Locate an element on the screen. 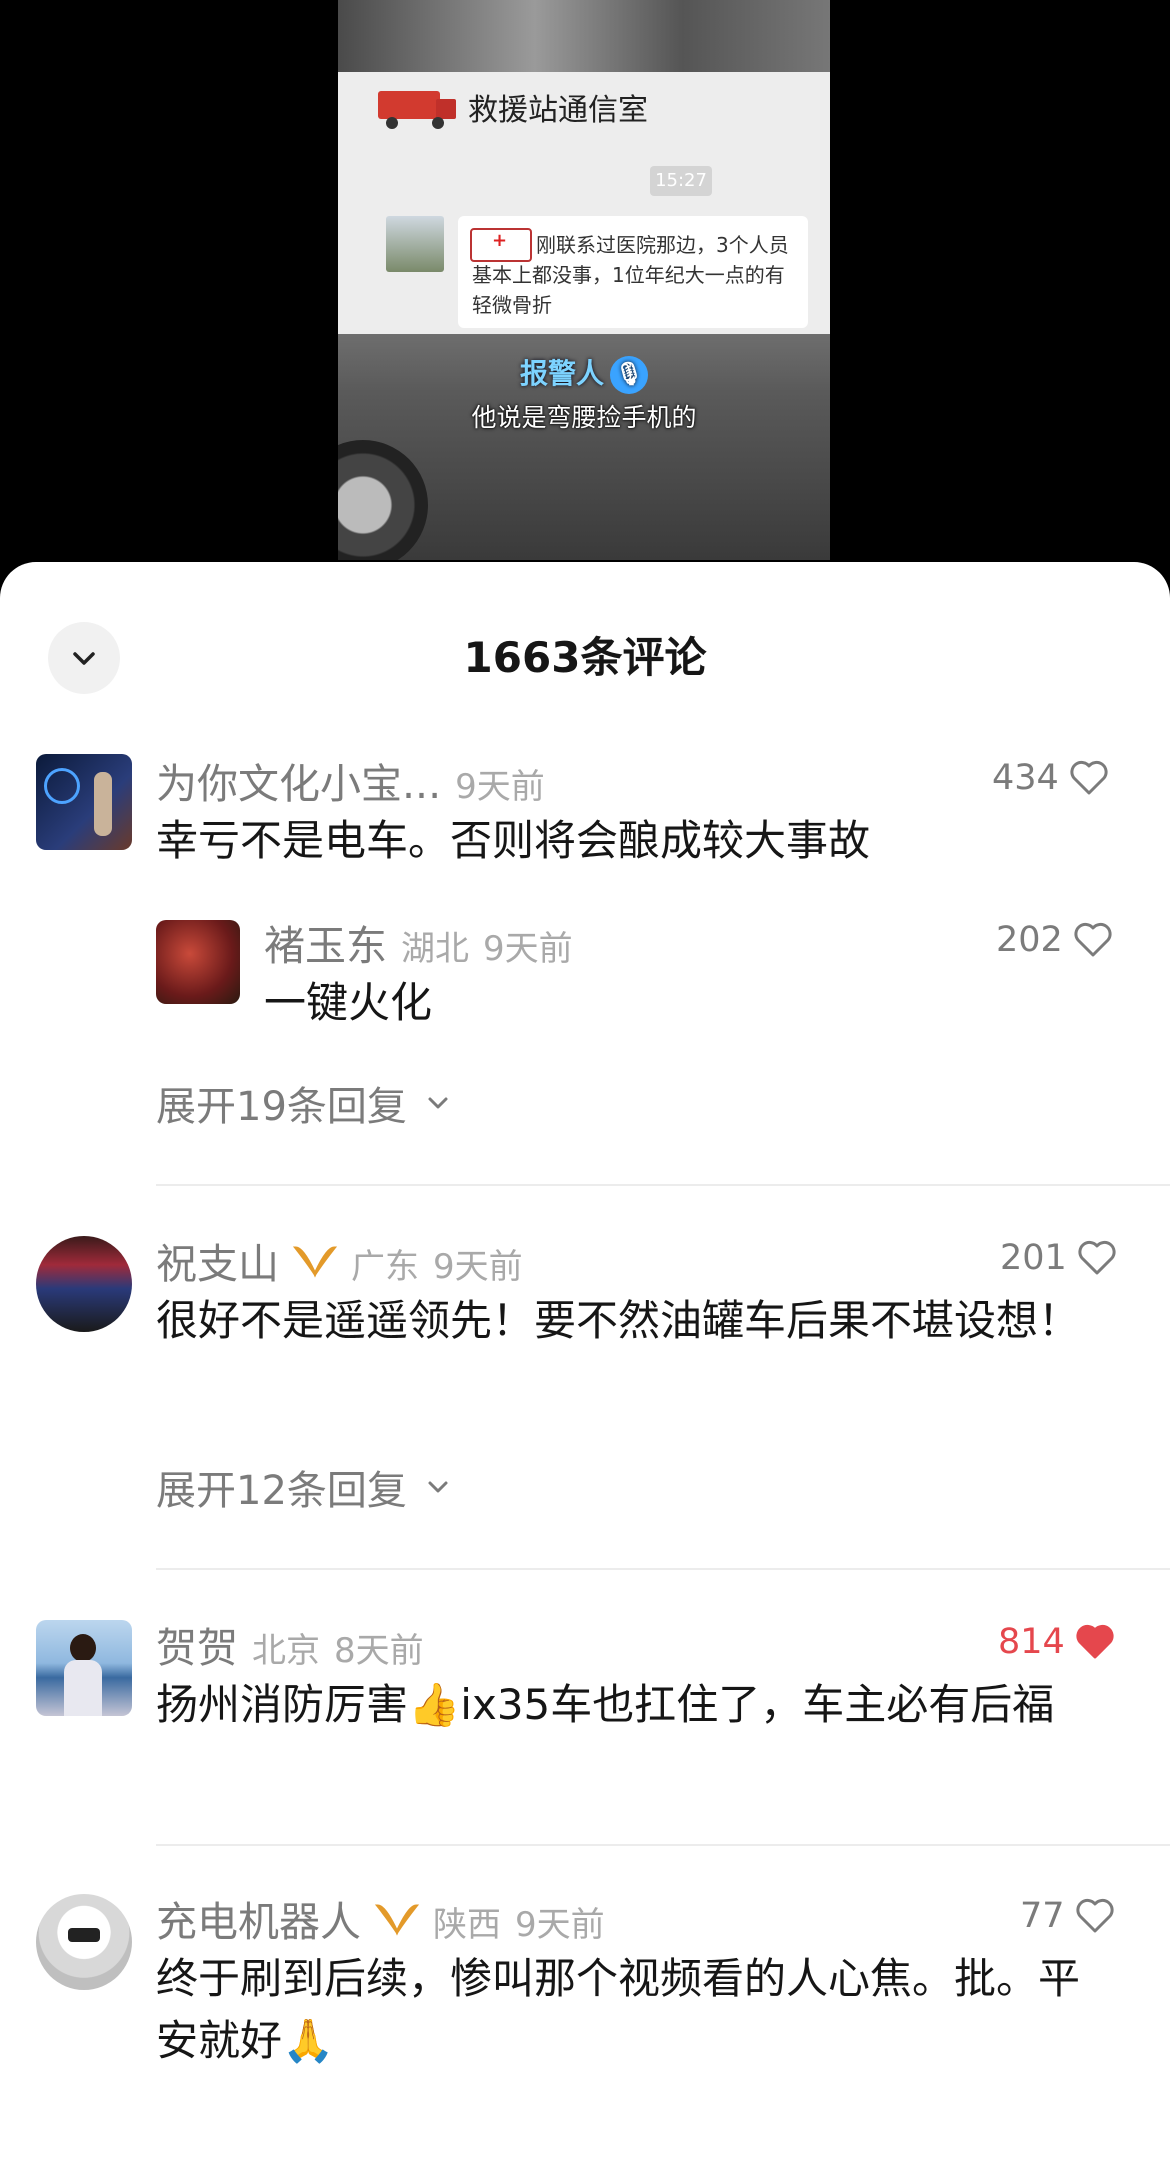 This screenshot has height=2165, width=1170. speaker-label-text: 报警人 is located at coordinates (561, 373).